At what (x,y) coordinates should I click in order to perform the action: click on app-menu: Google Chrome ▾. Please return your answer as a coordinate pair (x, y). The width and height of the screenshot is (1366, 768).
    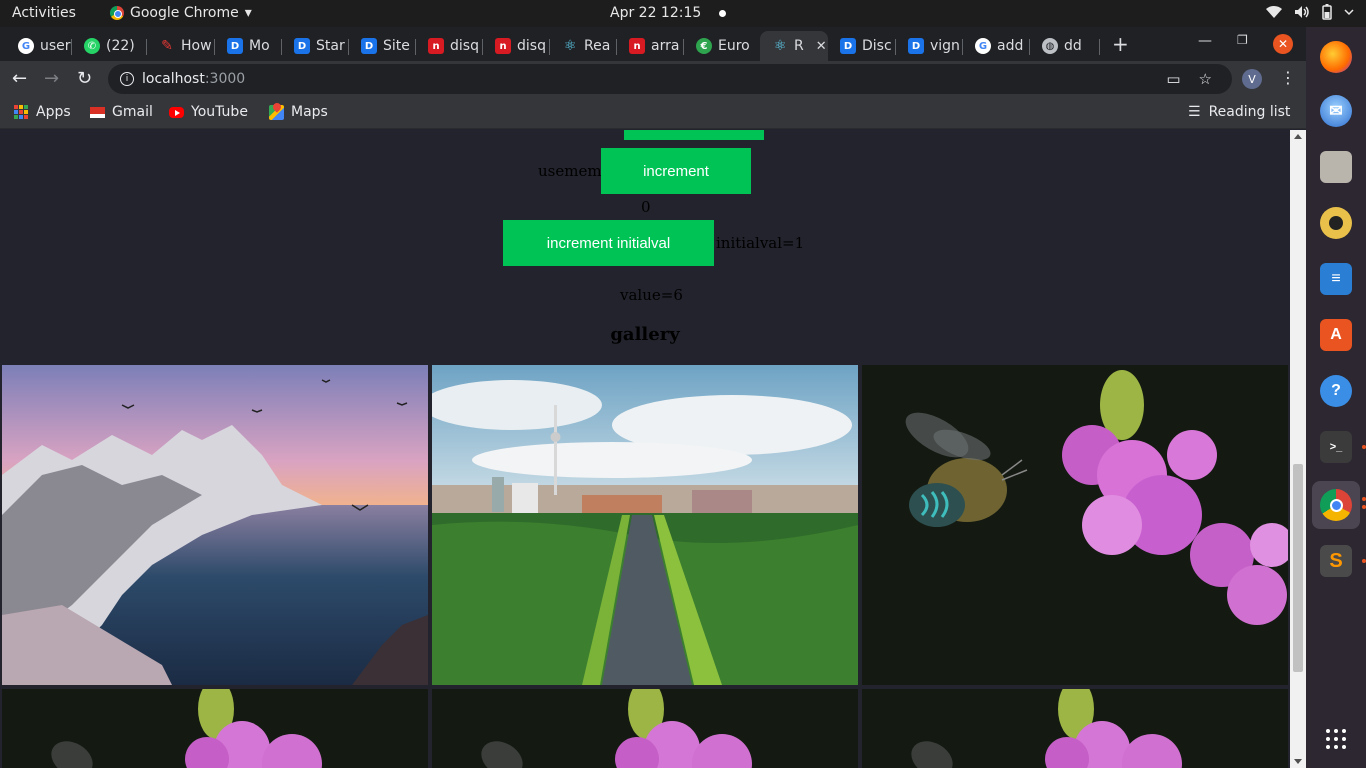
    Looking at the image, I should click on (181, 13).